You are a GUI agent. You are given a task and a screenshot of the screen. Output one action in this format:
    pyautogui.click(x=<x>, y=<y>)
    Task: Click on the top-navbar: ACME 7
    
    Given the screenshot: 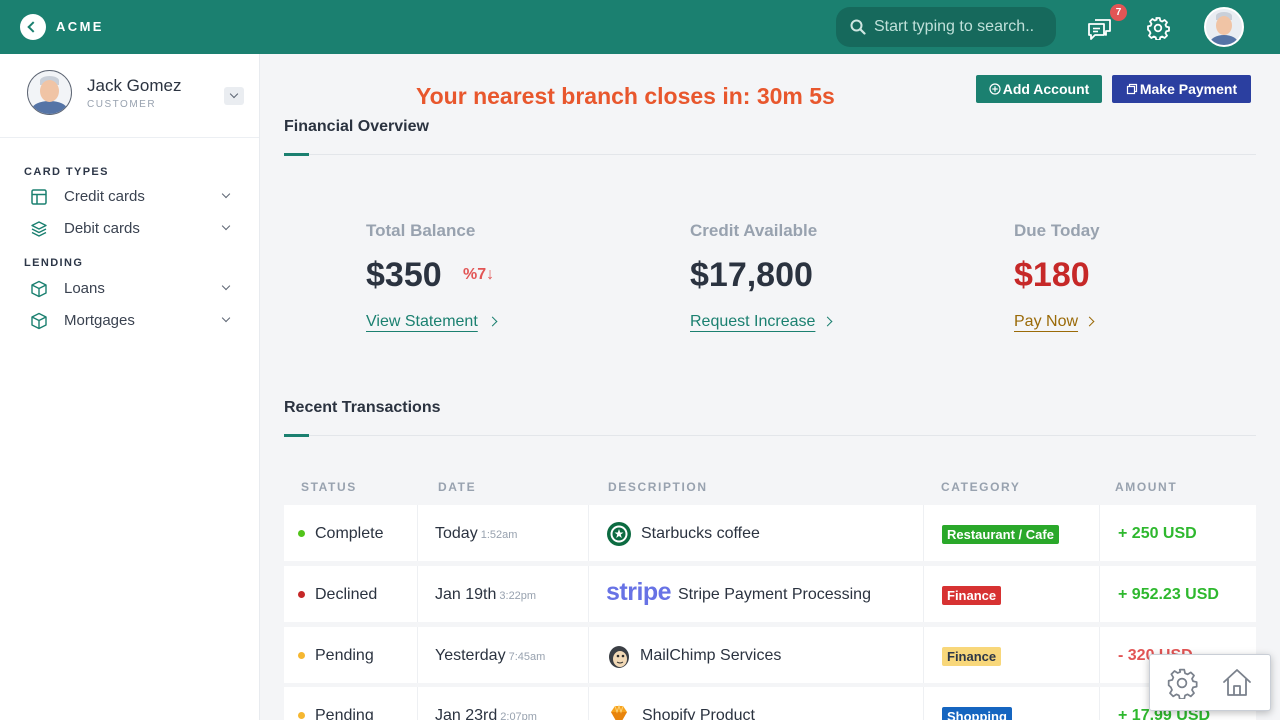 What is the action you would take?
    pyautogui.click(x=640, y=27)
    